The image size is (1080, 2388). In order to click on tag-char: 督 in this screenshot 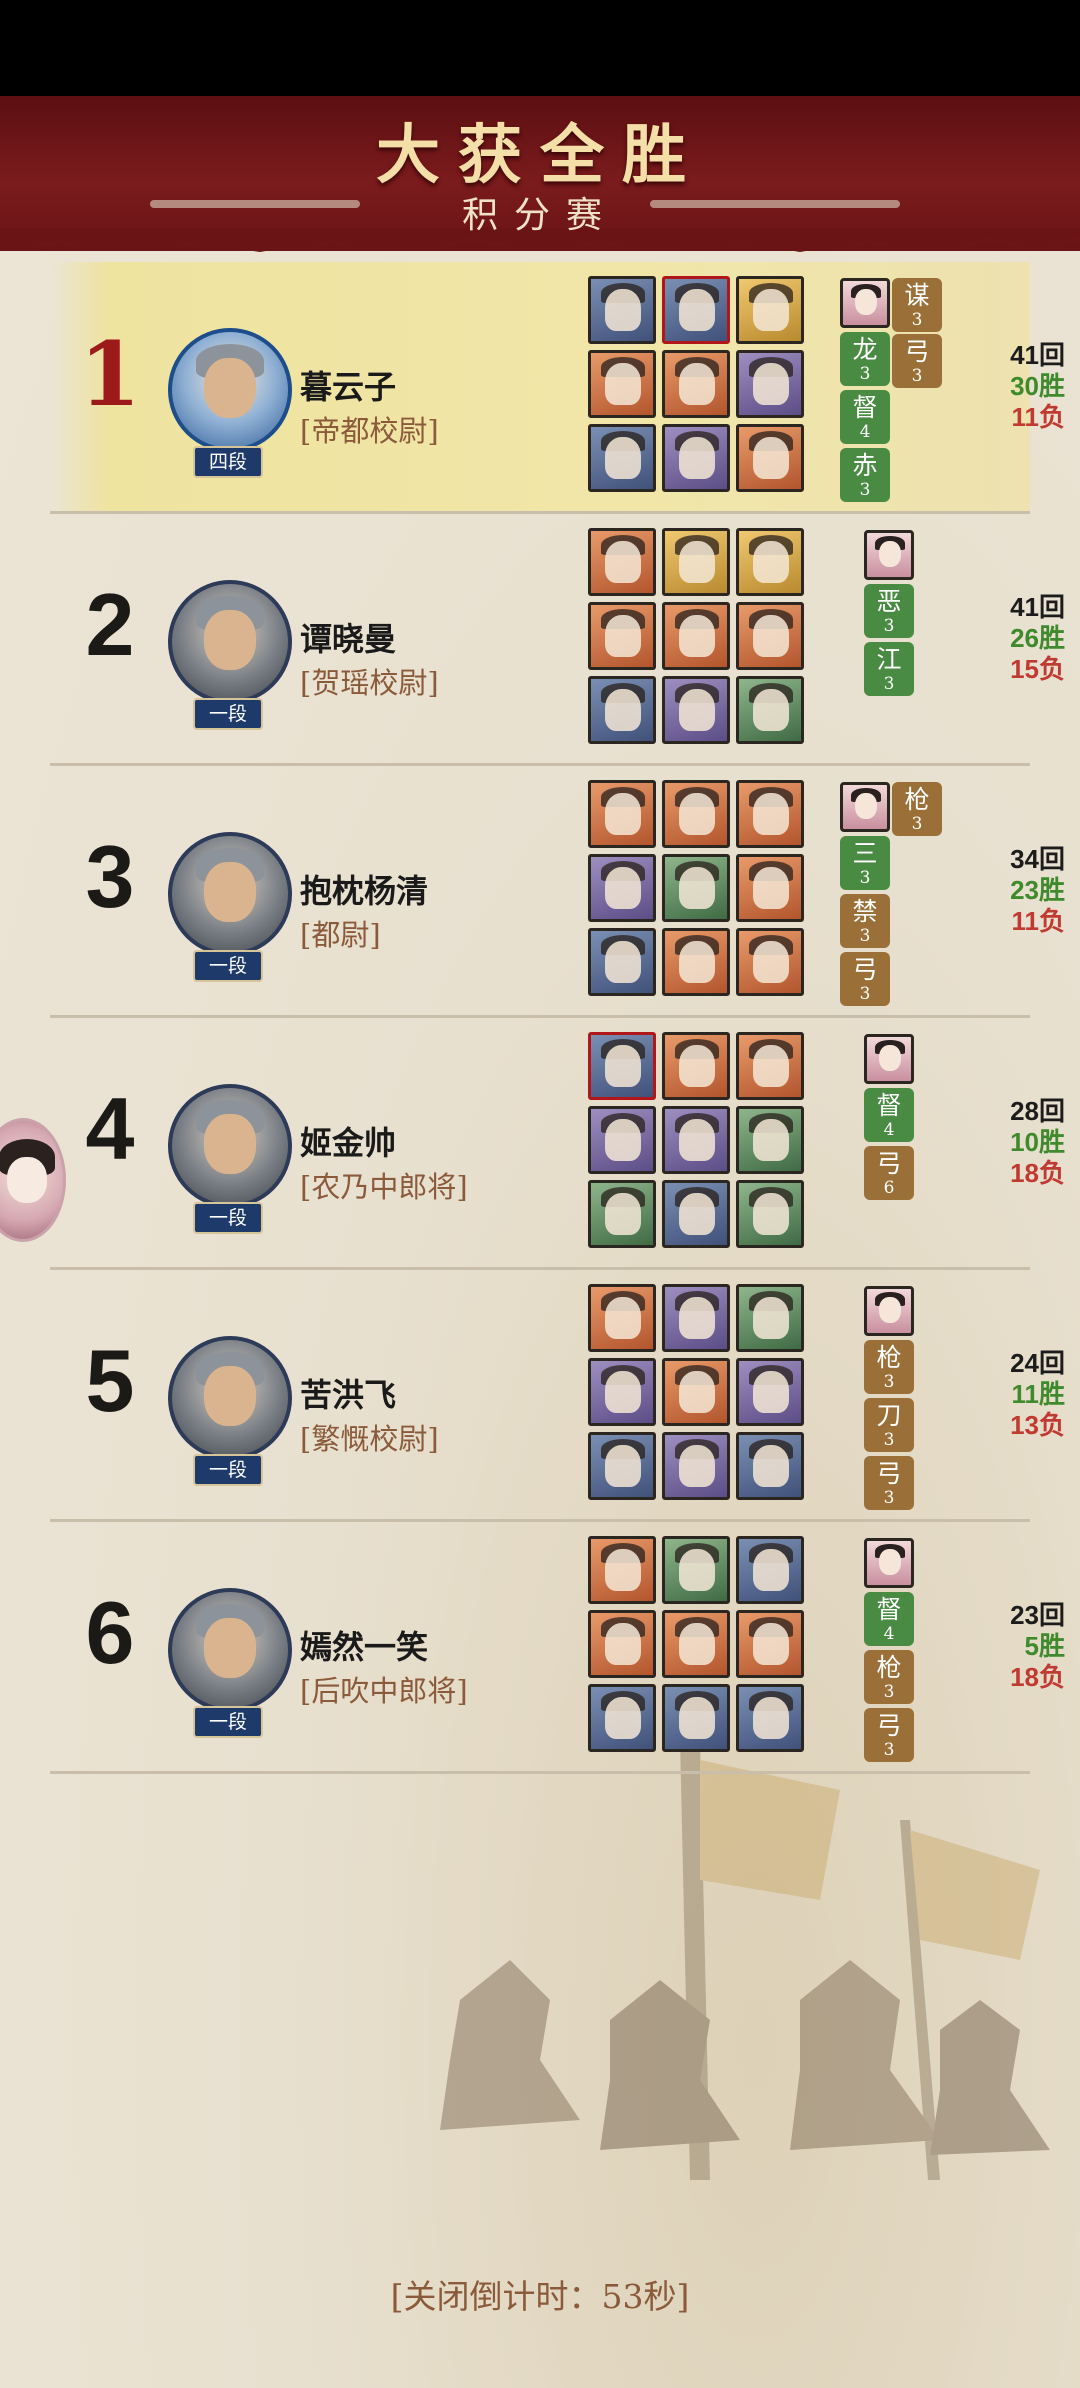, I will do `click(889, 1609)`.